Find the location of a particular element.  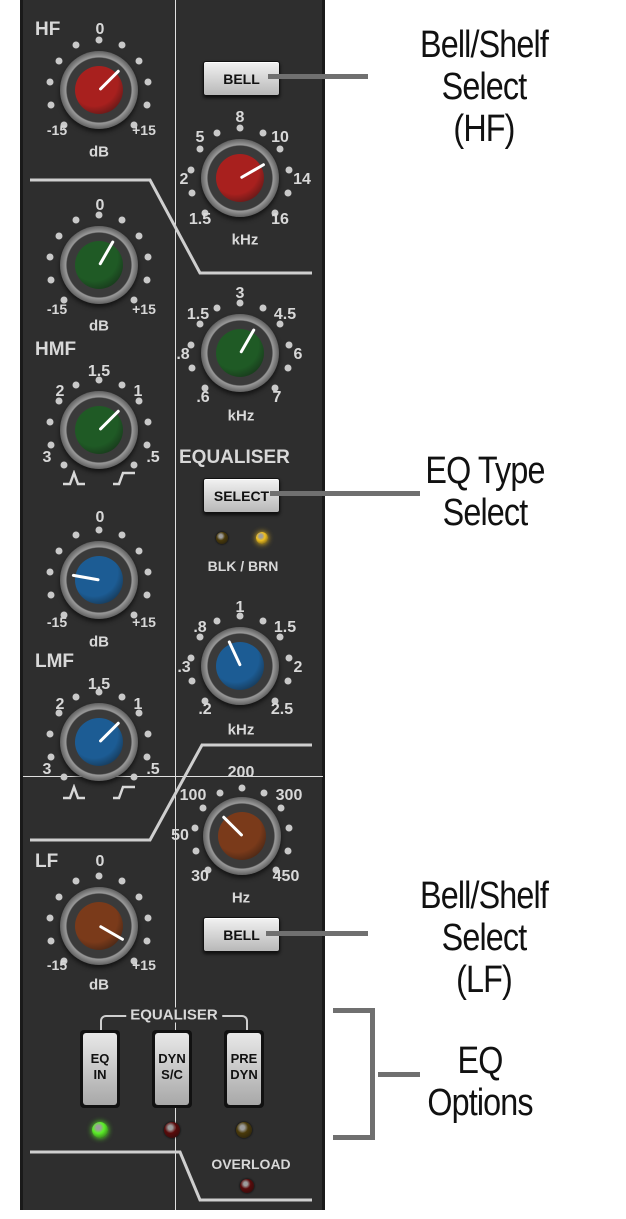

eq-type-led-brown is located at coordinates (262, 538).